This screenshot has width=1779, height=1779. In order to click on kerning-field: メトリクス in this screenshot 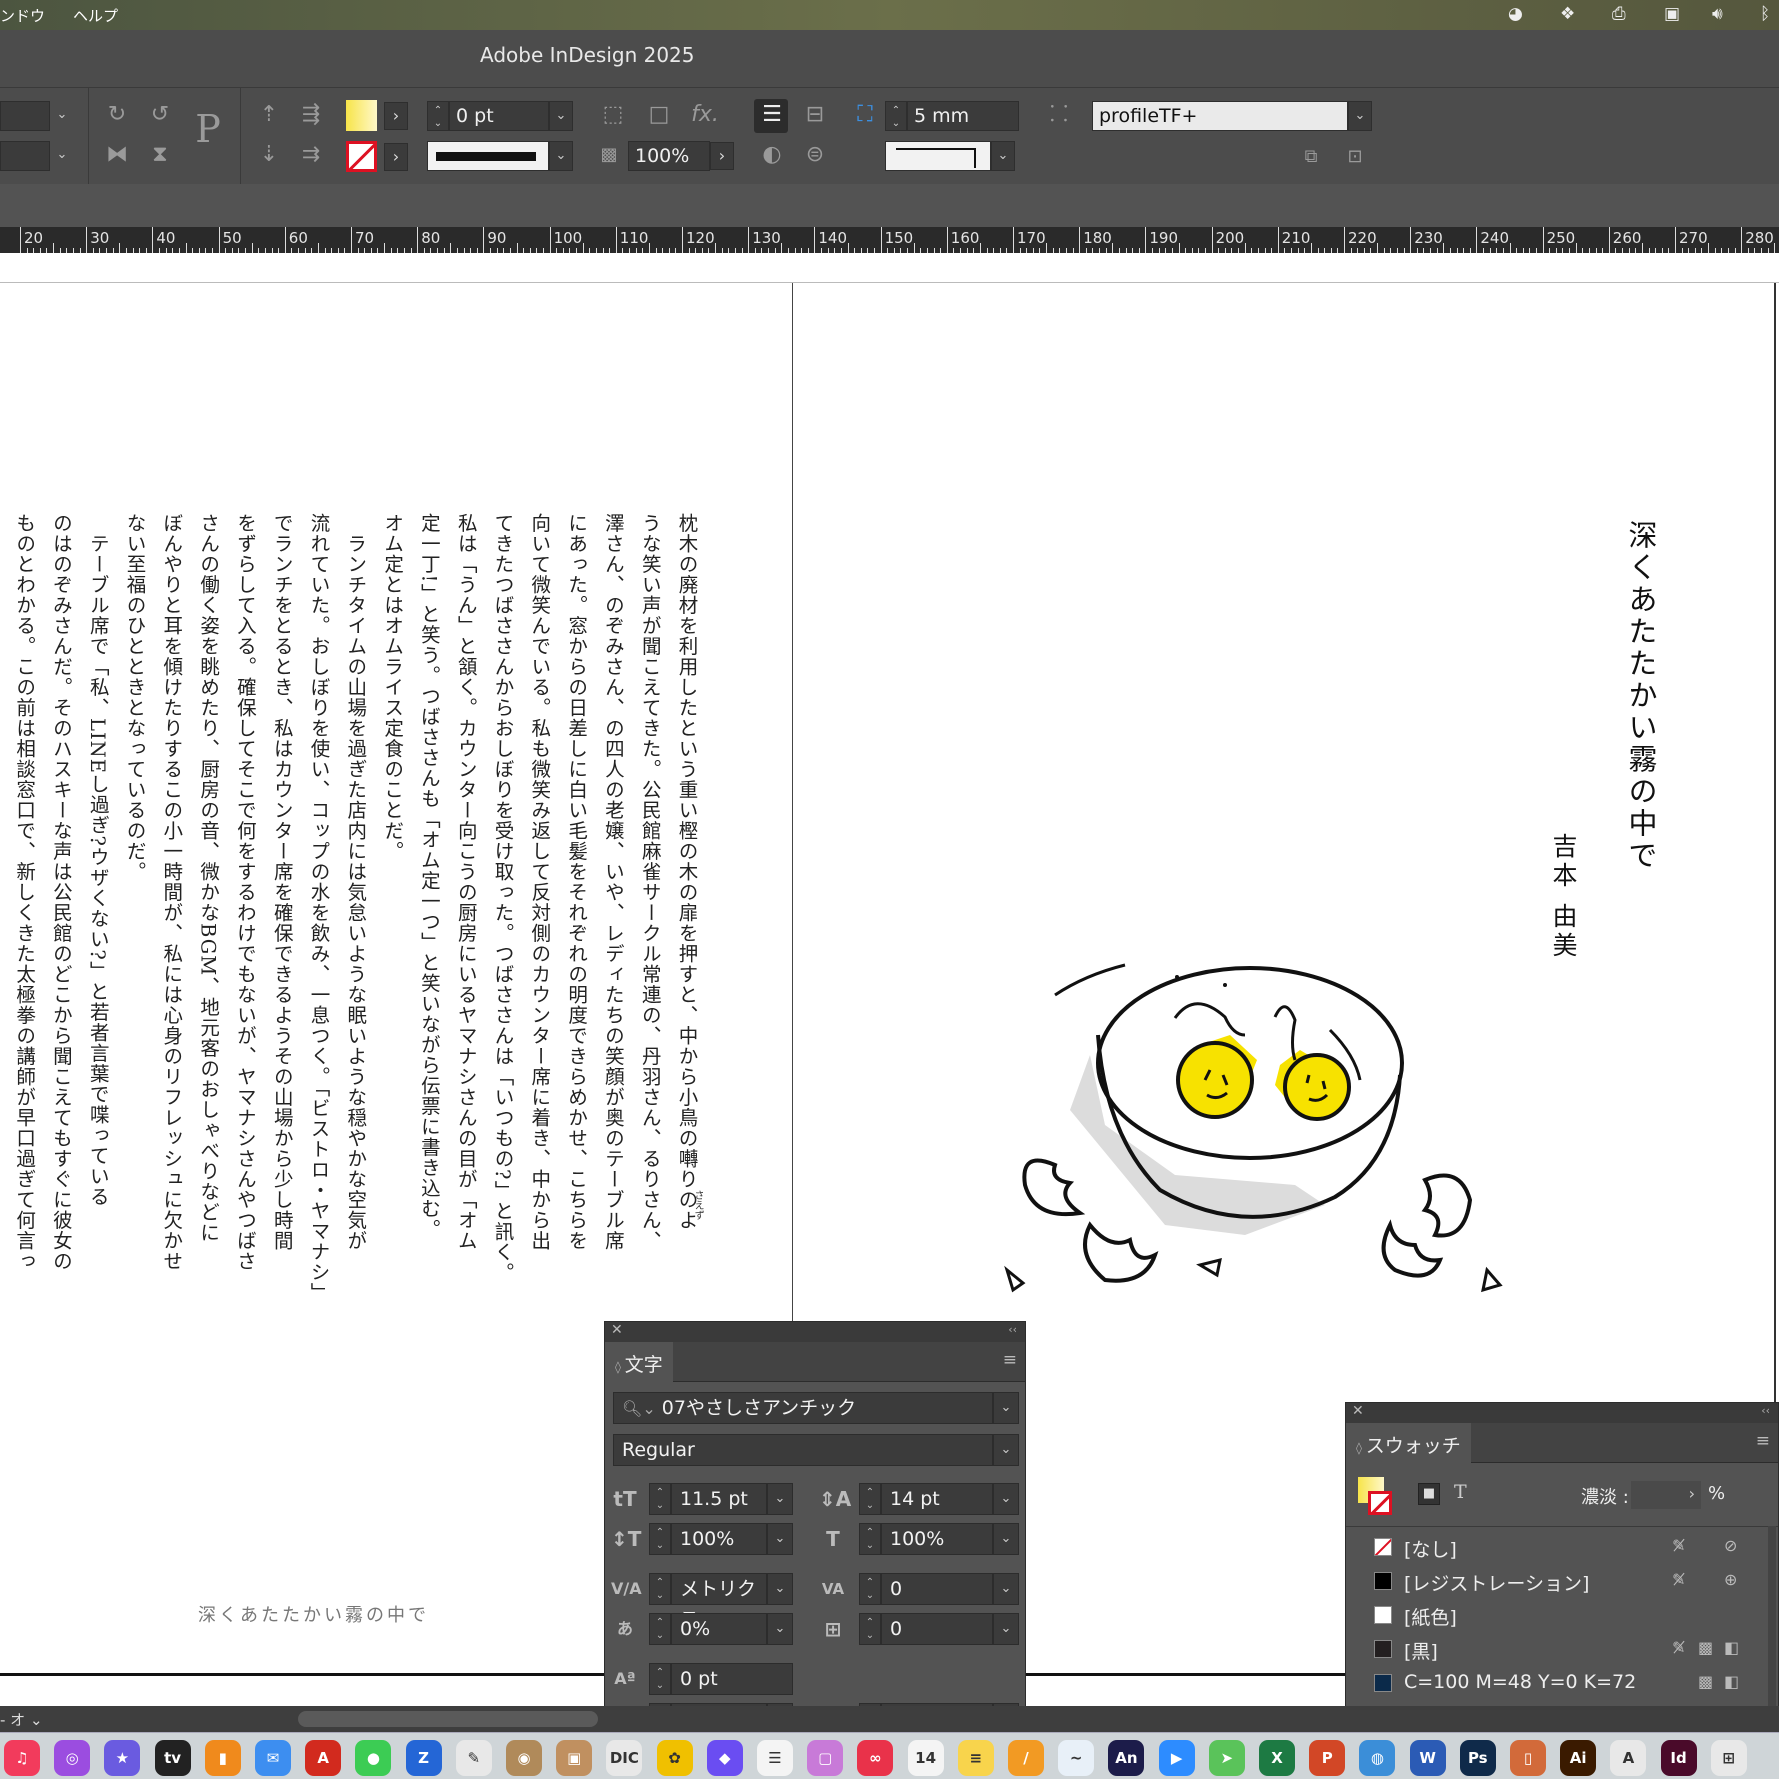, I will do `click(719, 1601)`.